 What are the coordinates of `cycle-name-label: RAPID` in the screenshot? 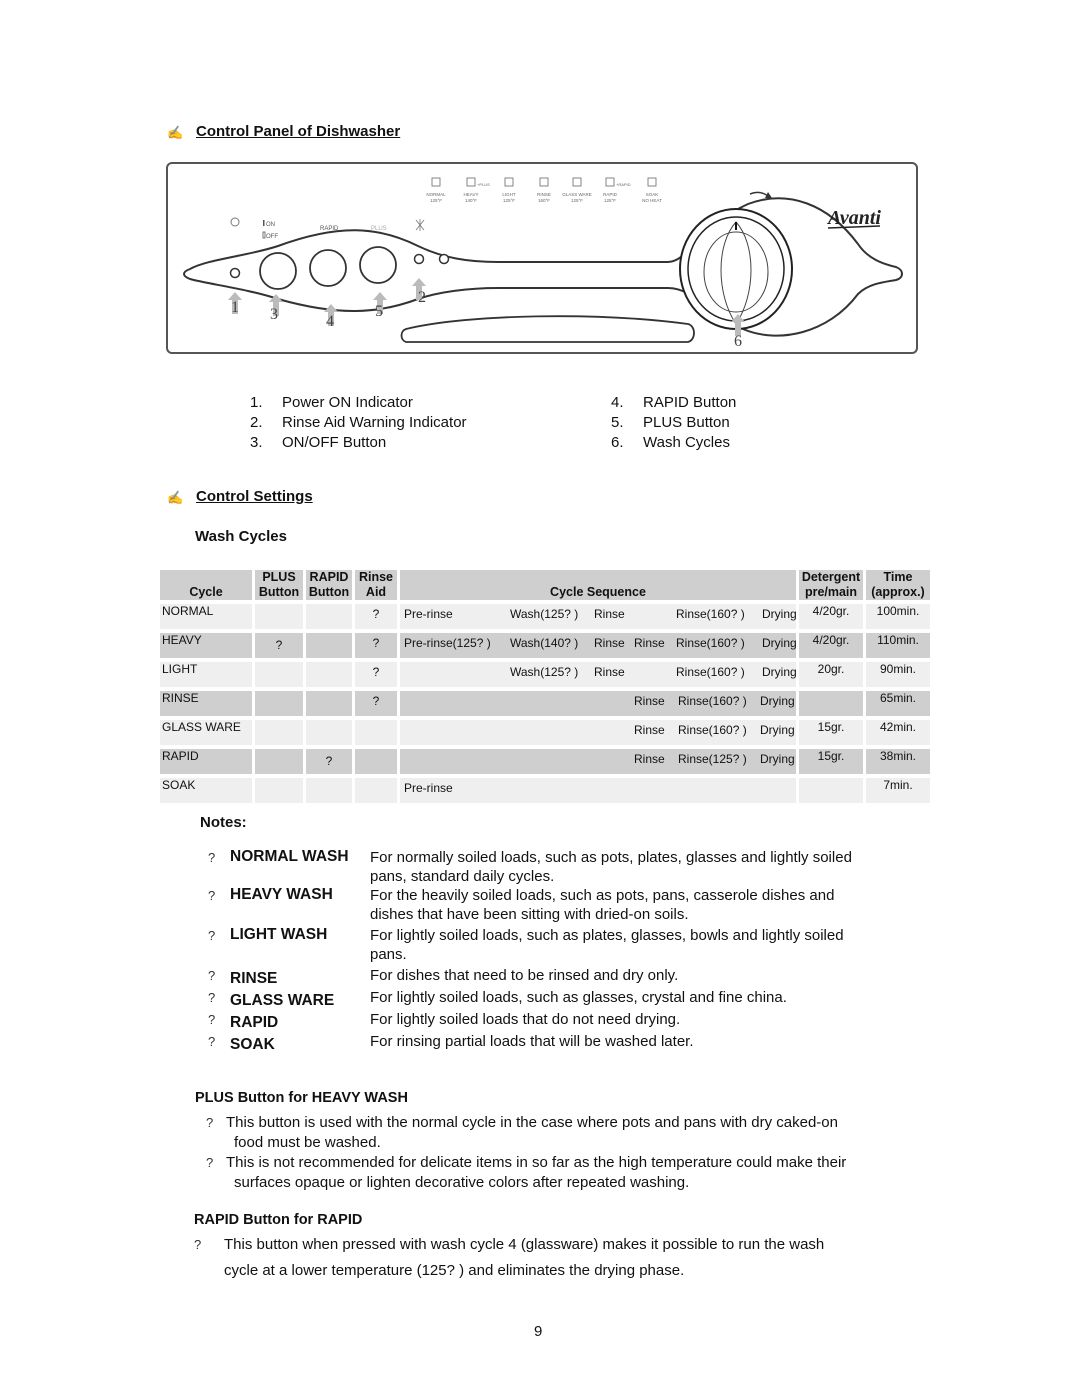 It's located at (610, 194).